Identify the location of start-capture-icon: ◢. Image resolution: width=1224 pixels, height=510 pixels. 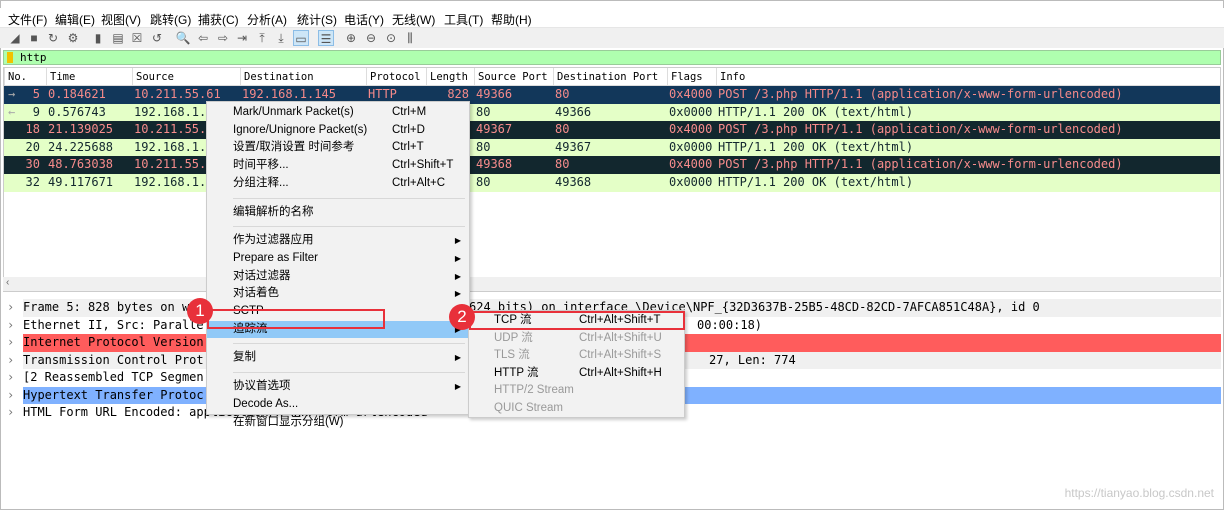
(15, 38).